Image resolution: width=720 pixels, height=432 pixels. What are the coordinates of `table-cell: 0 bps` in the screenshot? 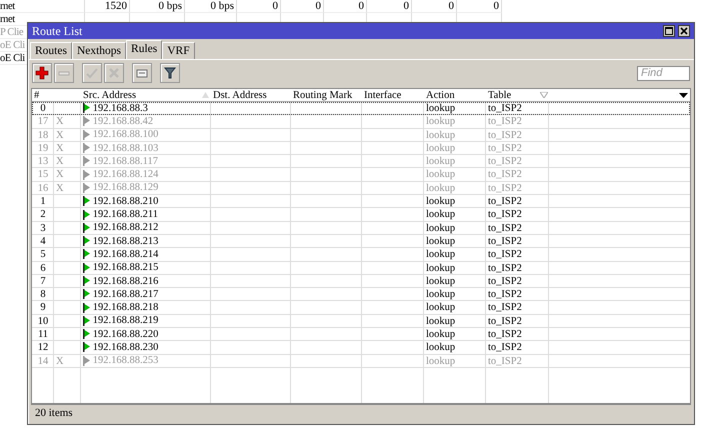 It's located at (157, 6).